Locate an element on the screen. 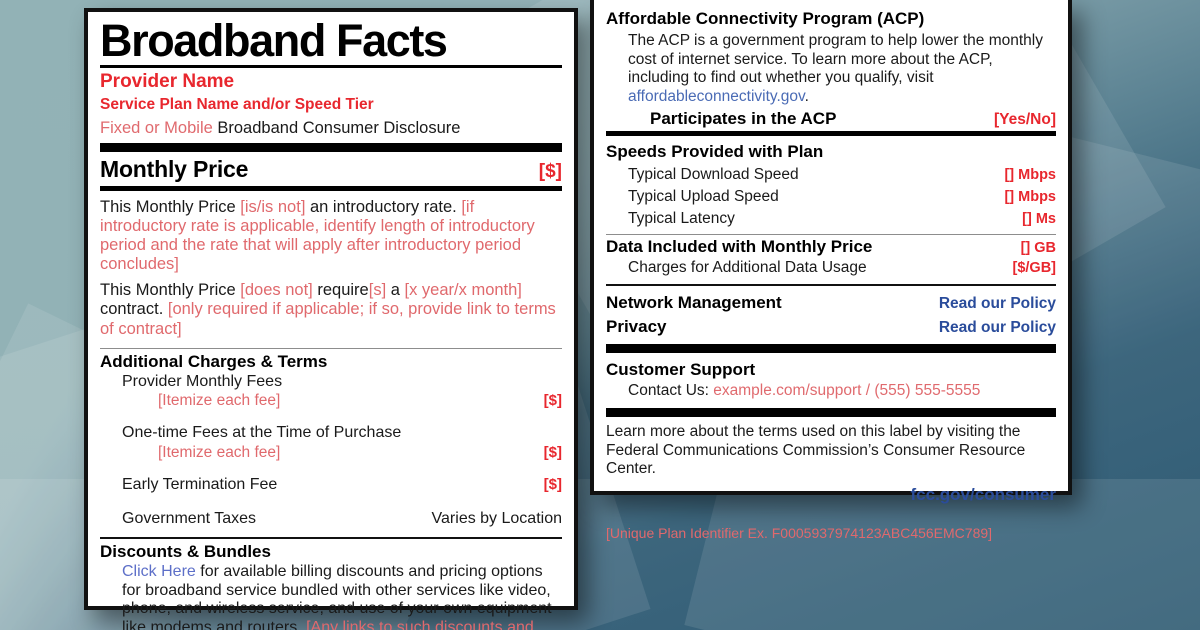 This screenshot has width=1200, height=630. fee-row-government-taxes: Government Taxes Varies by Location is located at coordinates (331, 519).